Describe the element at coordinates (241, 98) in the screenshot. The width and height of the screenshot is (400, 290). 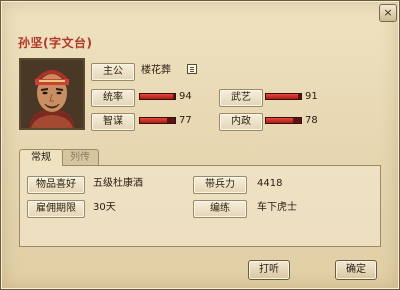
I see `stat-label-martial: 武艺` at that location.